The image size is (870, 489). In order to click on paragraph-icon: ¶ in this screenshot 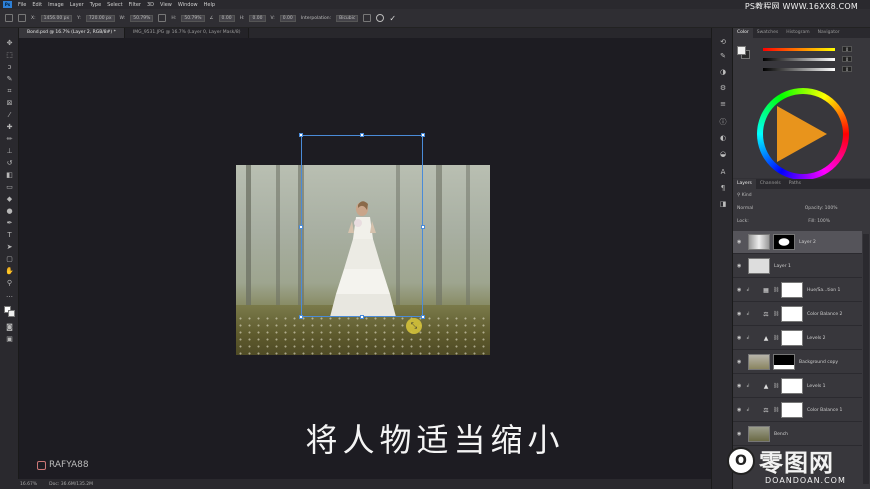, I will do `click(723, 188)`.